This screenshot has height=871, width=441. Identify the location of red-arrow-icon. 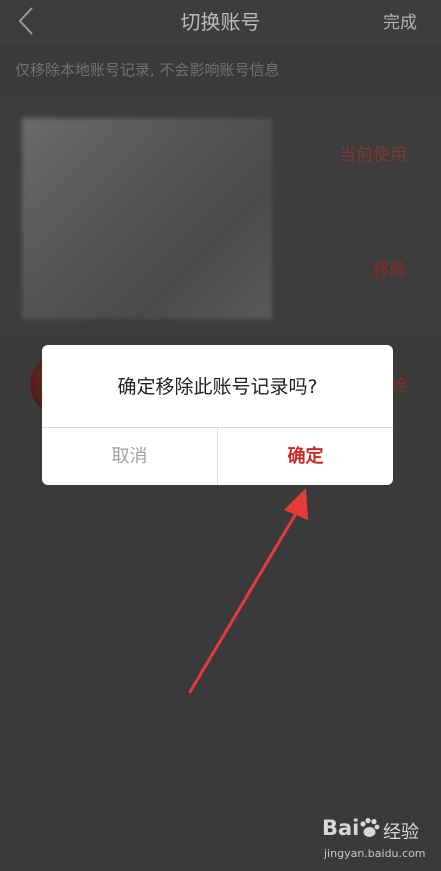
(248, 591).